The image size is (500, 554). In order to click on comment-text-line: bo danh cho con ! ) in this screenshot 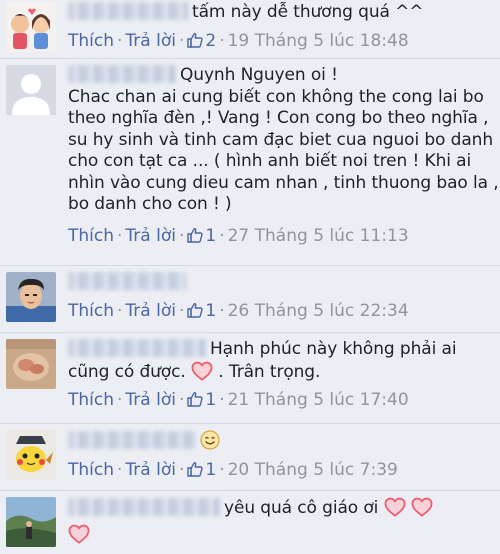, I will do `click(150, 204)`.